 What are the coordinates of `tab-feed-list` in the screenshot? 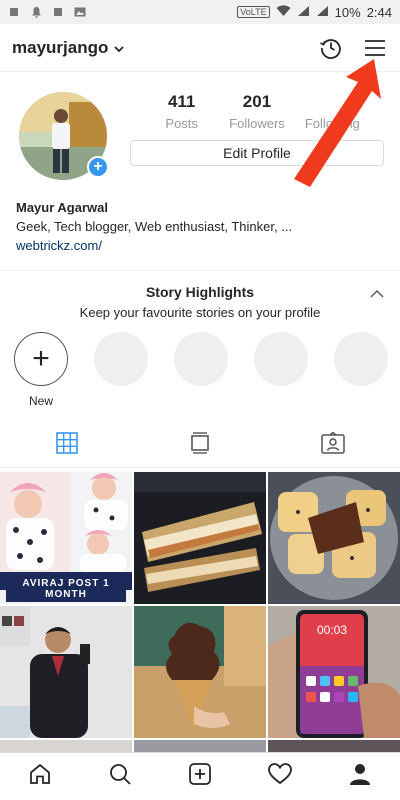 It's located at (199, 445).